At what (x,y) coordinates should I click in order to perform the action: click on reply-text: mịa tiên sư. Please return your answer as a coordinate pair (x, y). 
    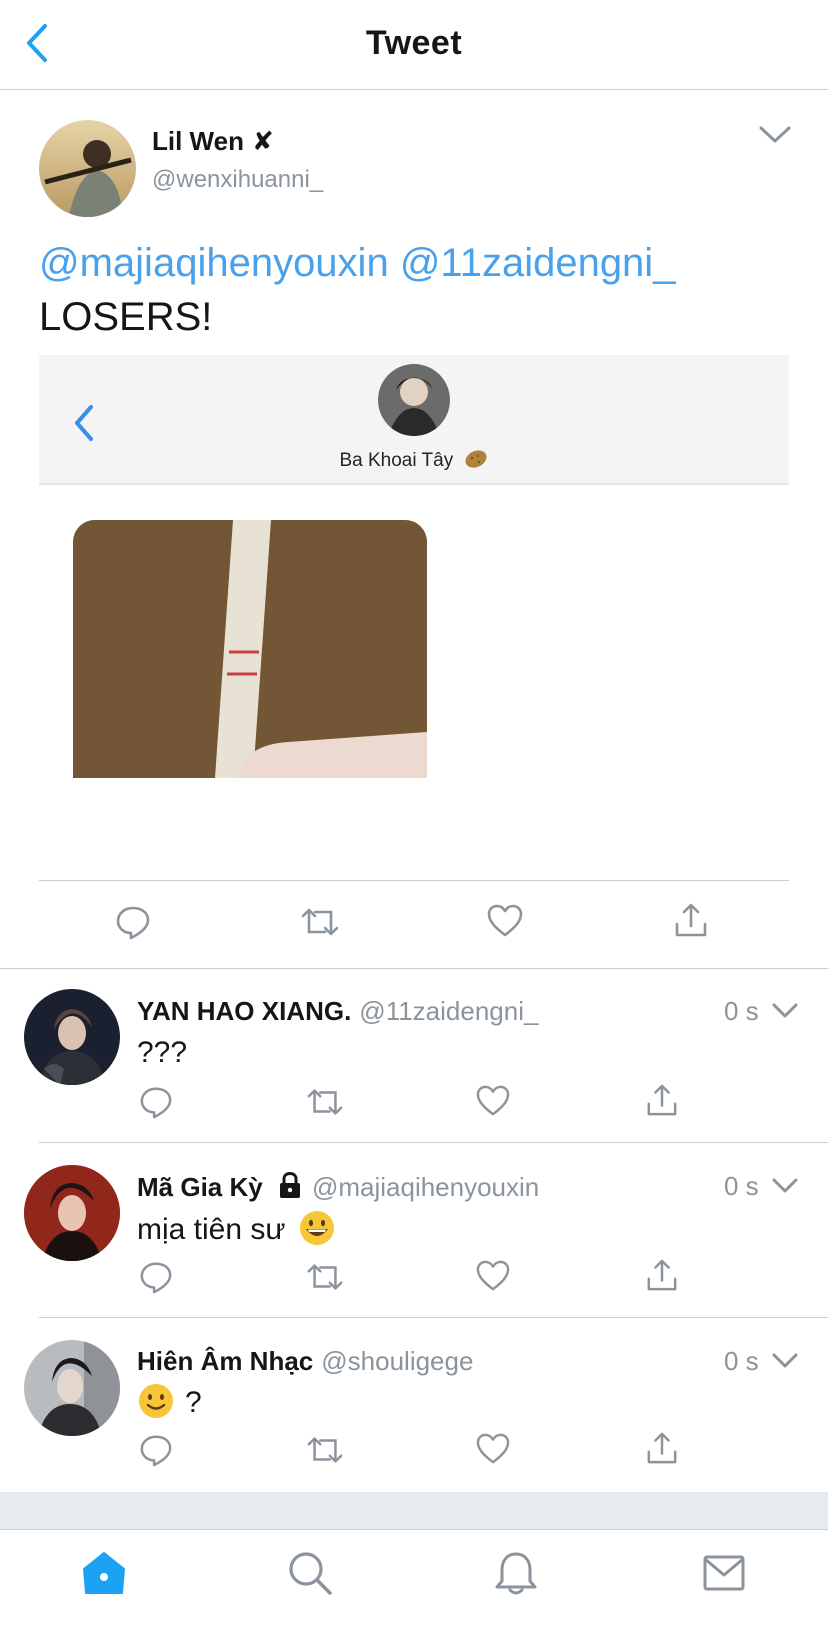
    Looking at the image, I should click on (236, 1228).